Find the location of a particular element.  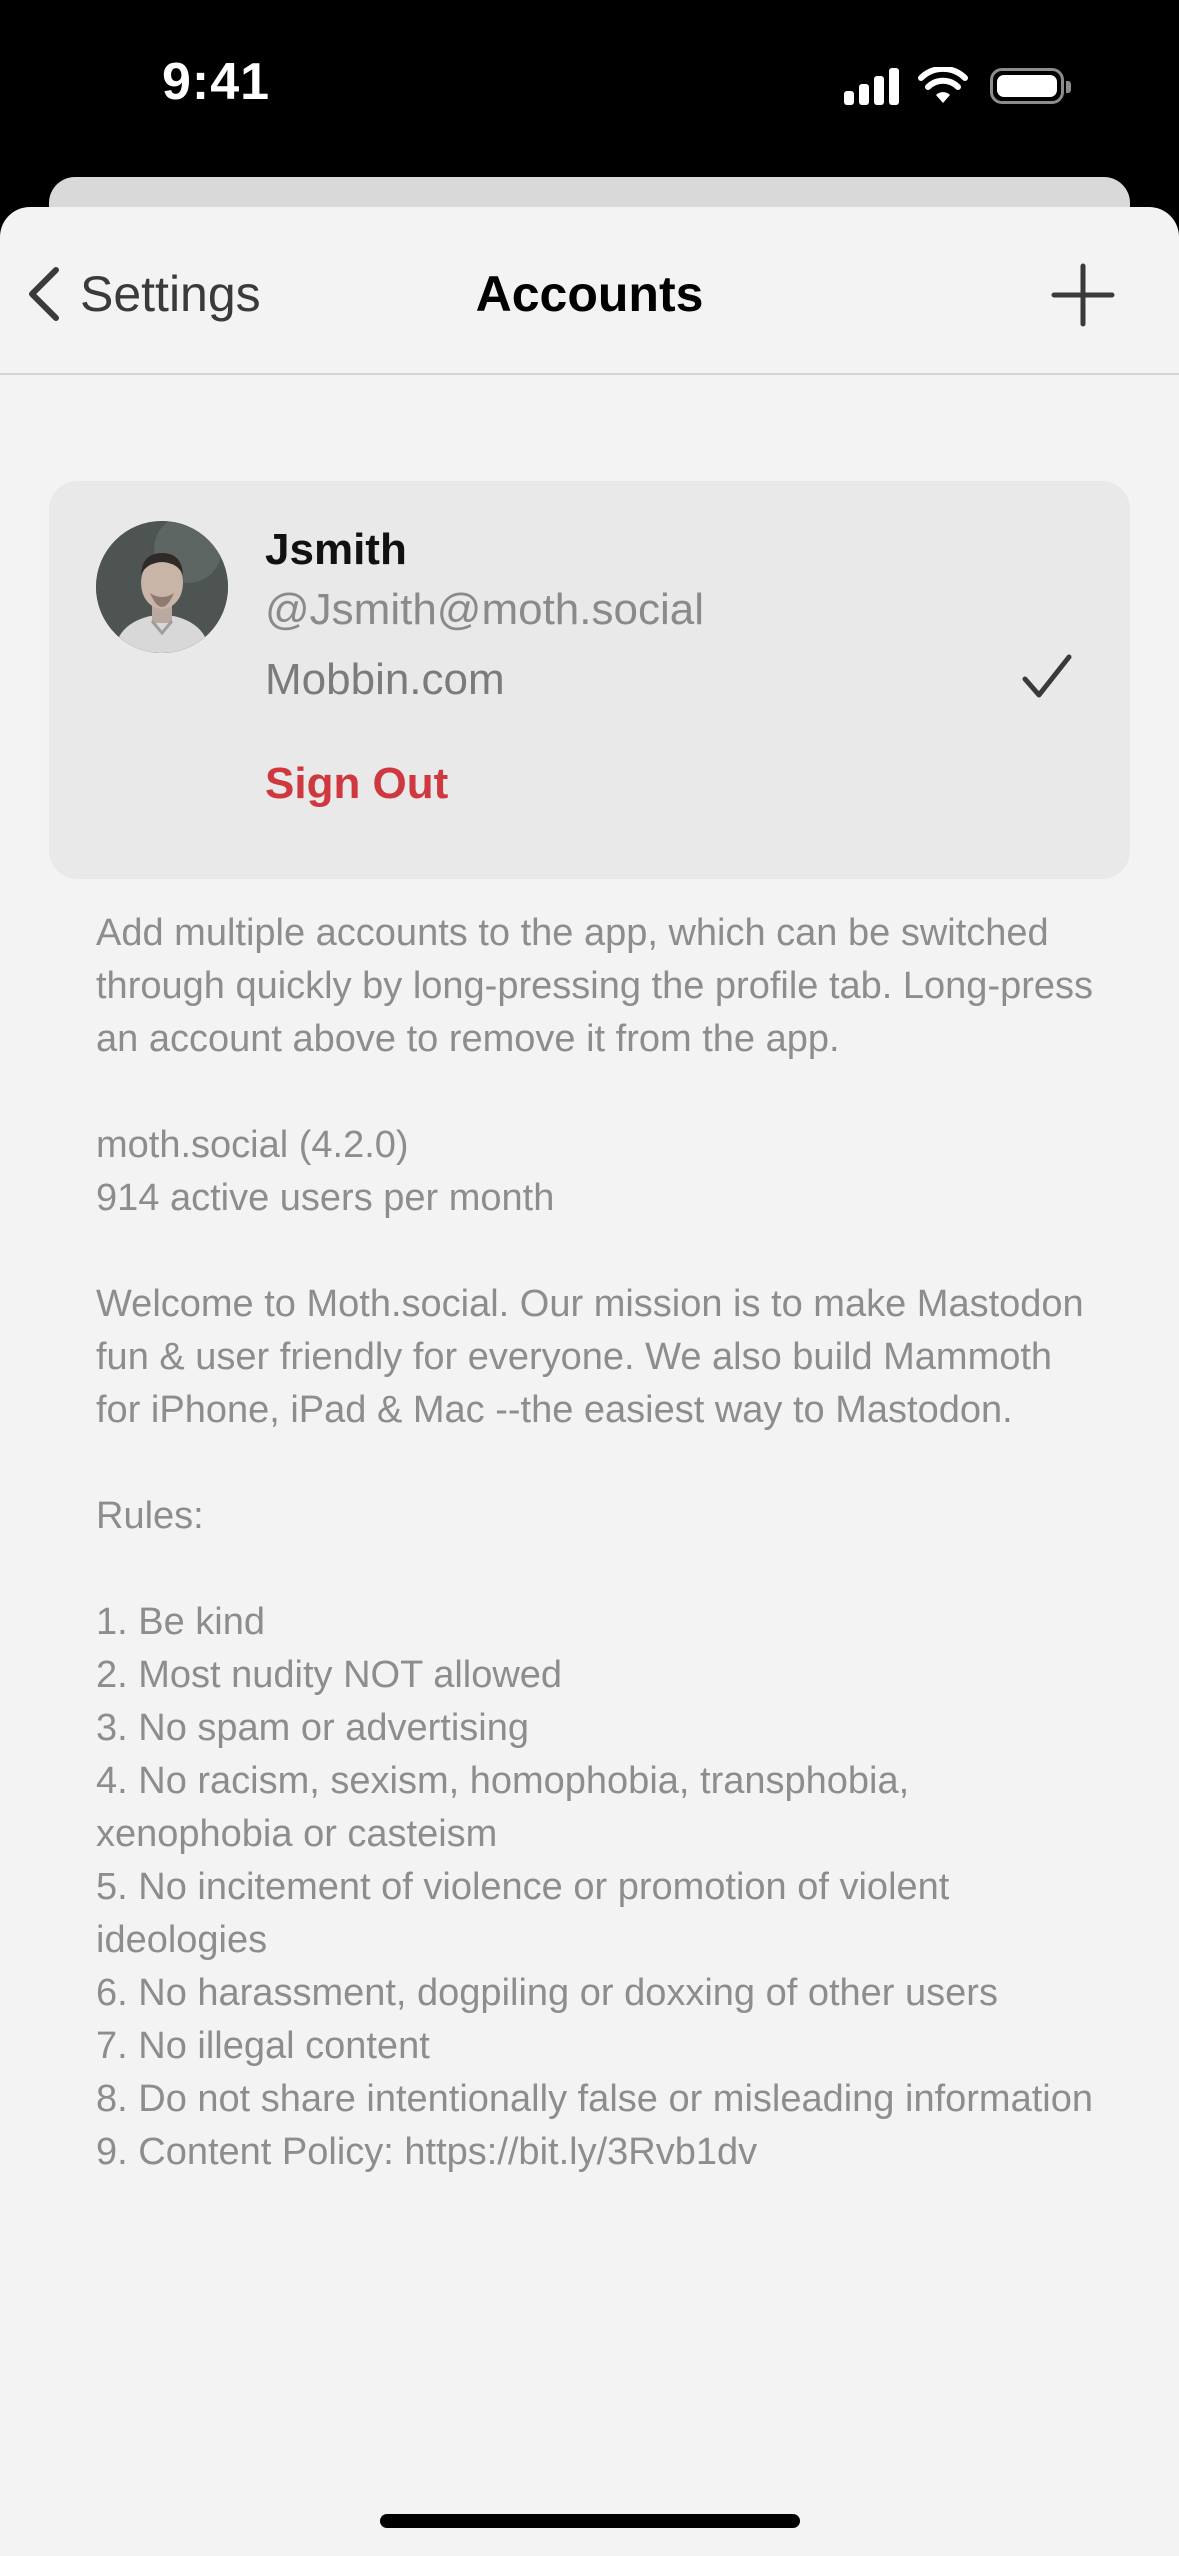

rule-item: 7. No illegal content is located at coordinates (263, 2046).